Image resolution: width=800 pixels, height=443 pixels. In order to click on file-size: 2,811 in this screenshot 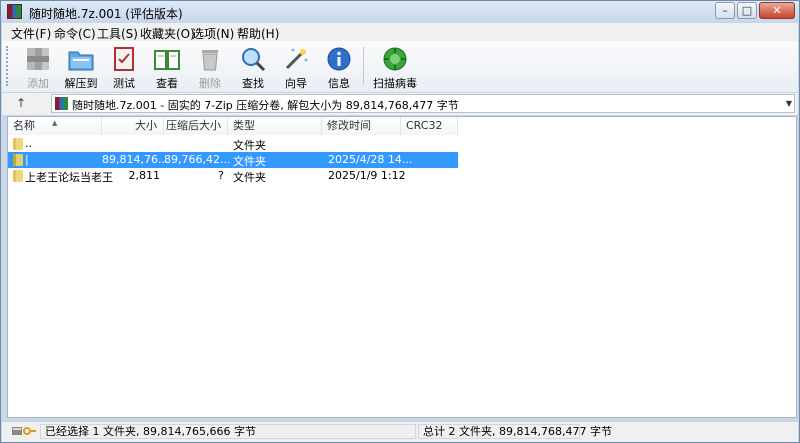, I will do `click(144, 175)`.